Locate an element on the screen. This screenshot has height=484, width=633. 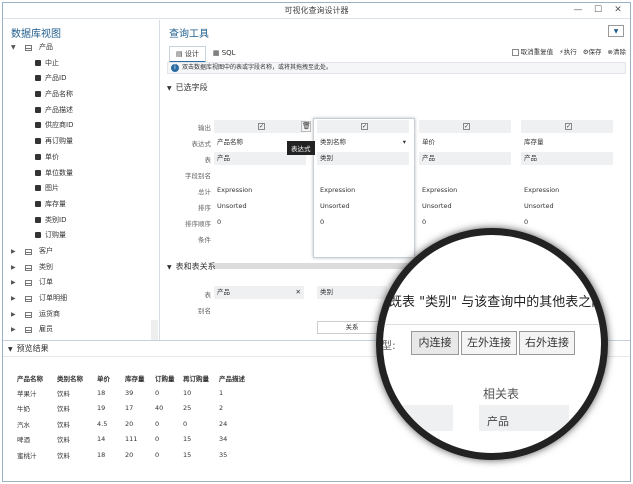
tree-item: ▶ 订单明细 is located at coordinates (81, 299).